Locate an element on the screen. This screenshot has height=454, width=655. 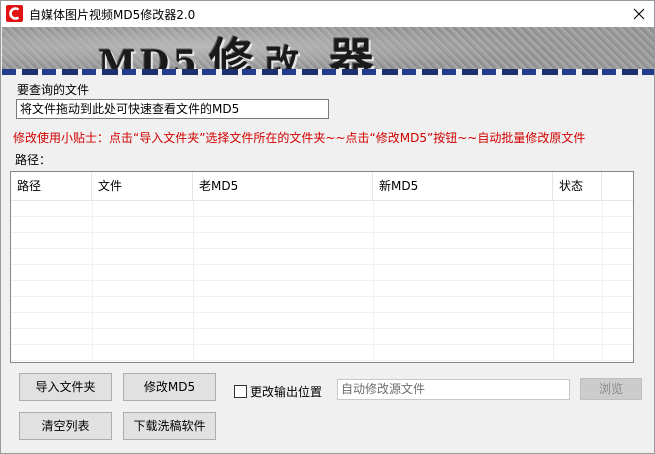
banner-image: MD5 修 改 器 is located at coordinates (328, 51).